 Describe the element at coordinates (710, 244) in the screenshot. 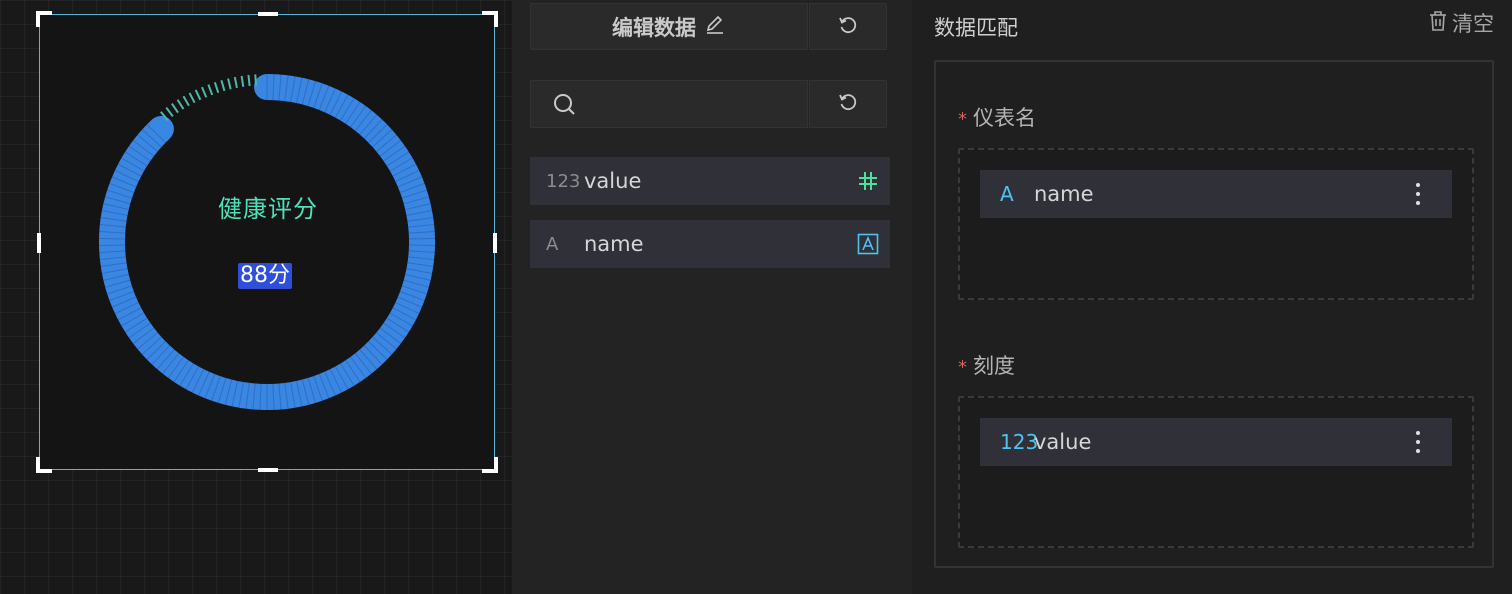

I see `field-item-name: A name` at that location.